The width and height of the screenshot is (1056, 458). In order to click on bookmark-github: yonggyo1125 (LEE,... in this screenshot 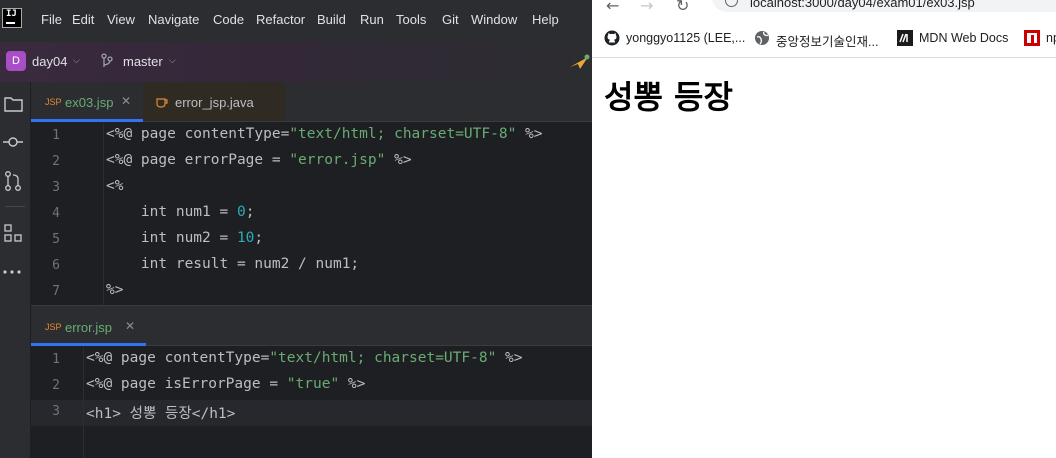, I will do `click(685, 38)`.